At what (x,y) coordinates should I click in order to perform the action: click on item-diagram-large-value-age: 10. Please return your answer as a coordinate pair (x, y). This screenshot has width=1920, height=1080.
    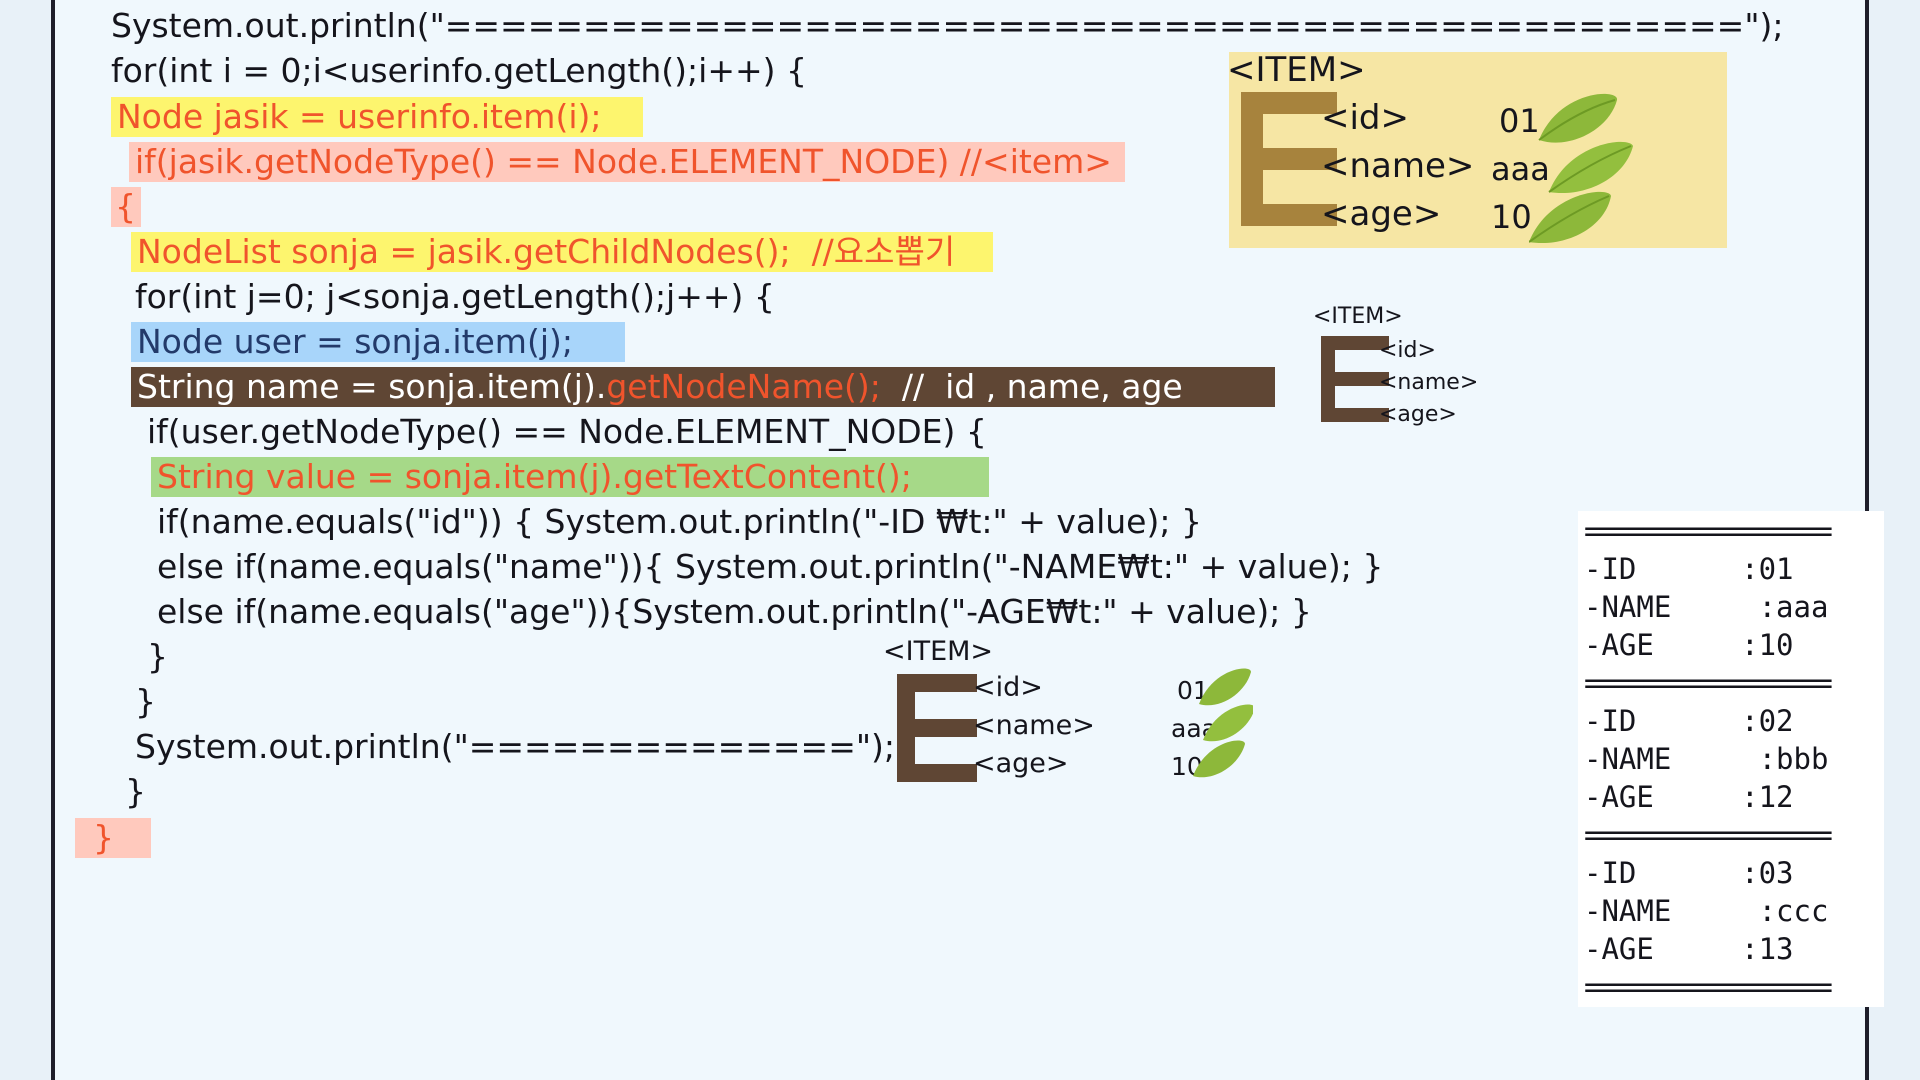
    Looking at the image, I should click on (1511, 217).